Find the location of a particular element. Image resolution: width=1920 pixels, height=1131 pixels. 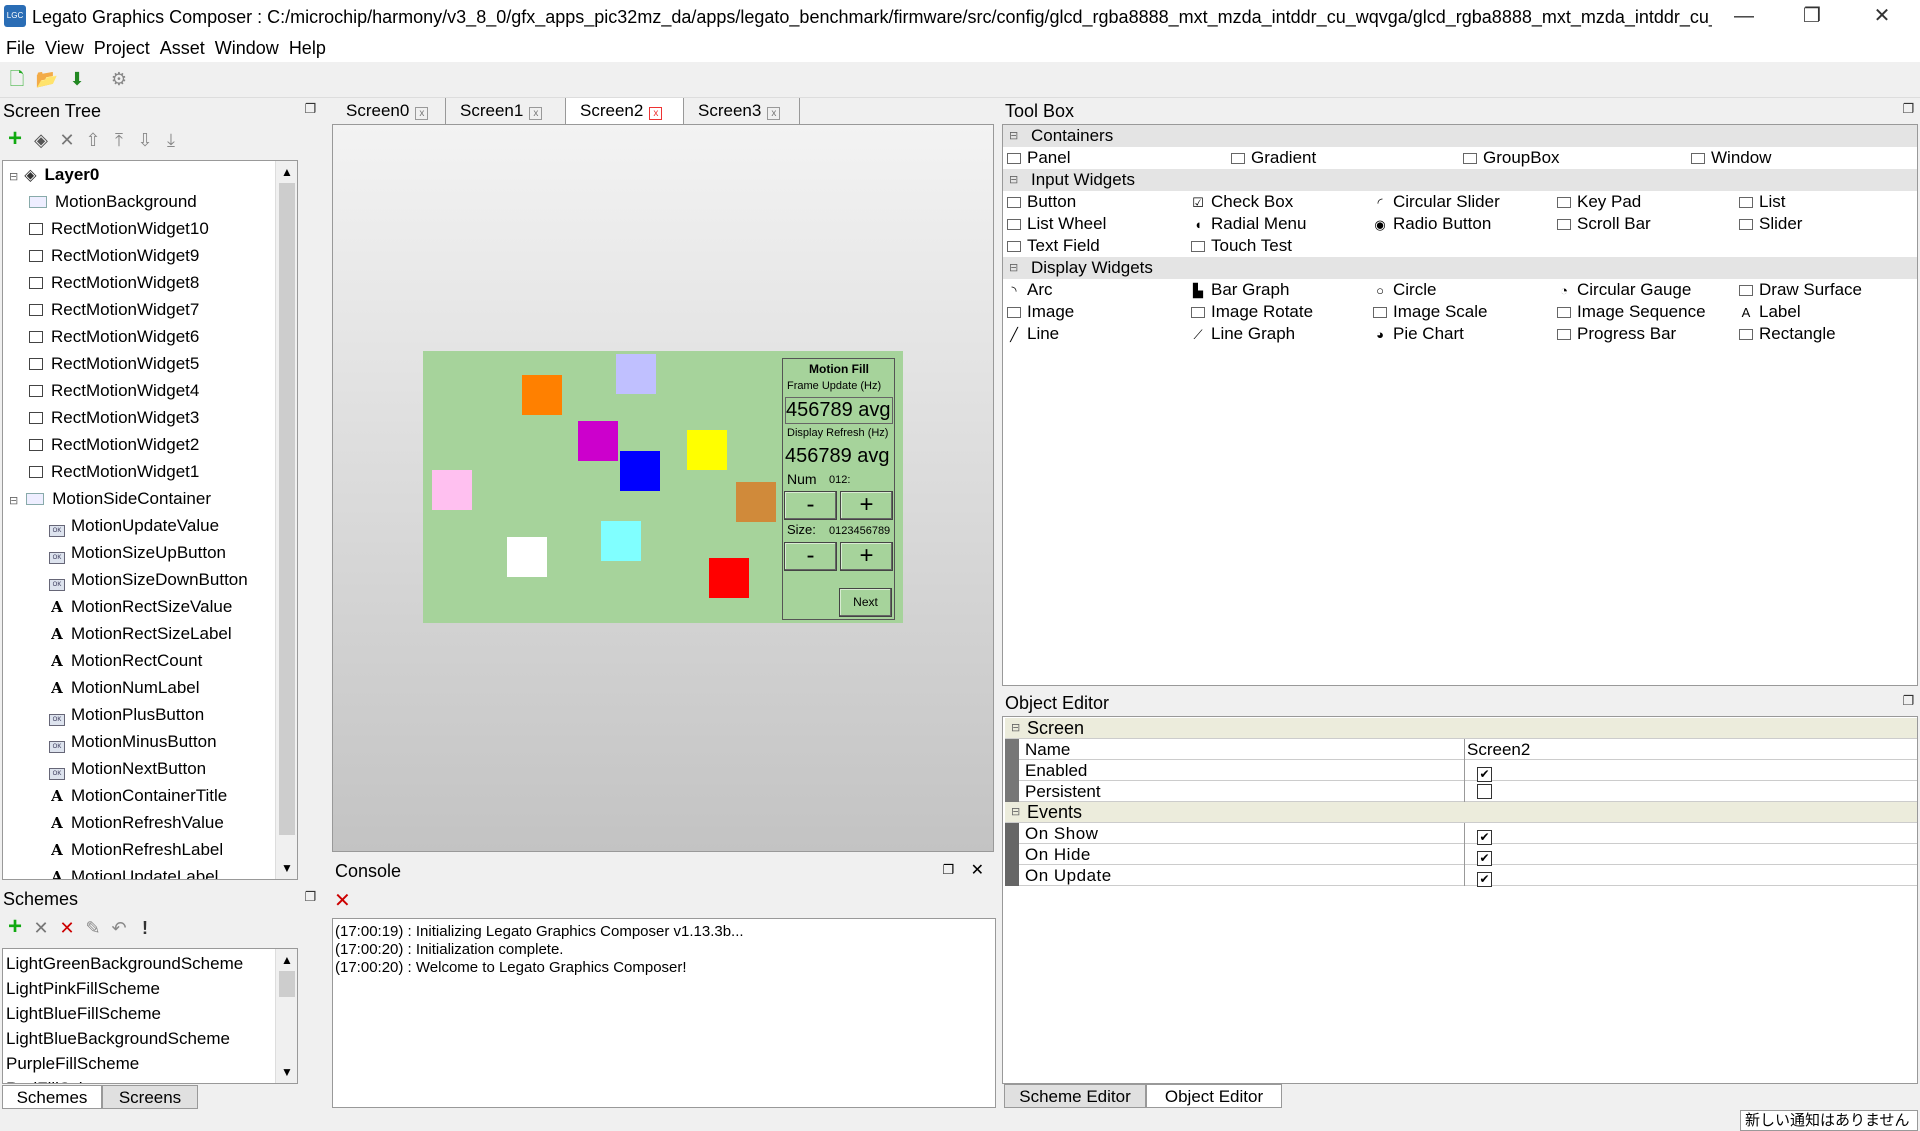

property-checkbox is located at coordinates (1484, 791).